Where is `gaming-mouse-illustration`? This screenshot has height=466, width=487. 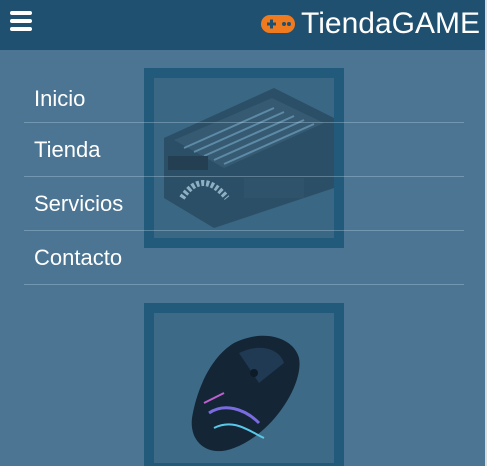
gaming-mouse-illustration is located at coordinates (244, 388).